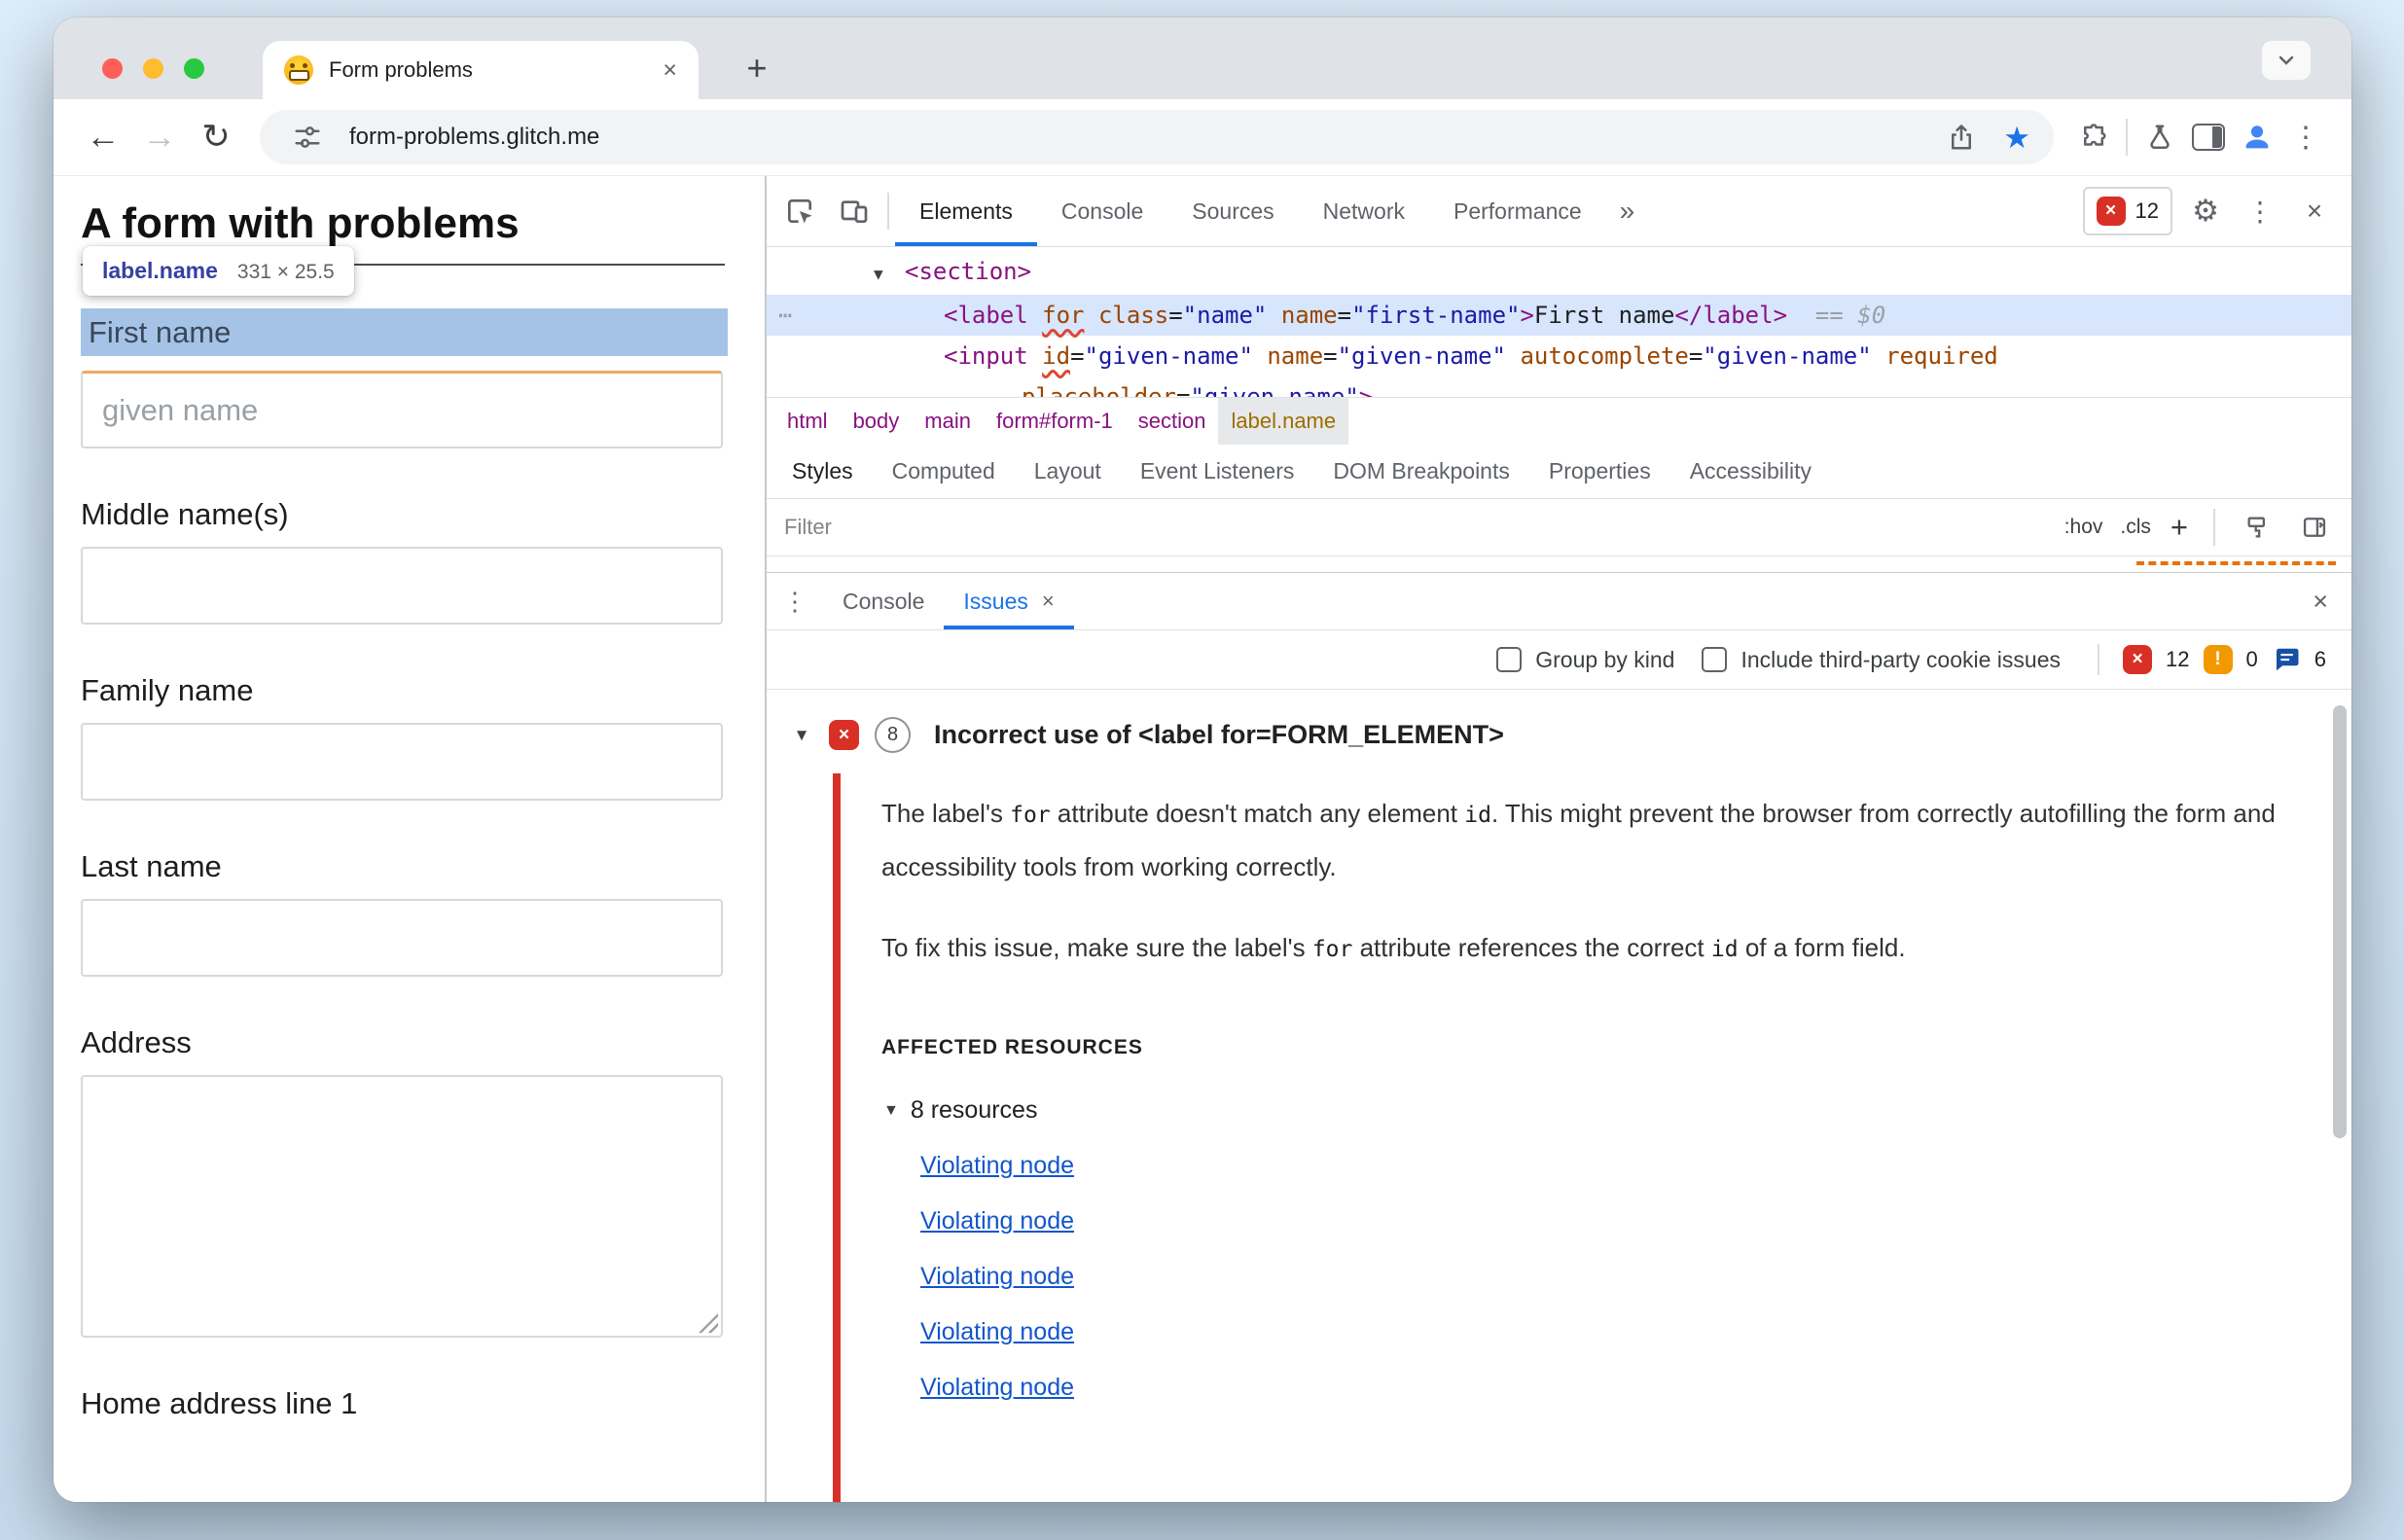 Image resolution: width=2404 pixels, height=1540 pixels. What do you see at coordinates (1283, 421) in the screenshot?
I see `crumb-label-selected: label.name` at bounding box center [1283, 421].